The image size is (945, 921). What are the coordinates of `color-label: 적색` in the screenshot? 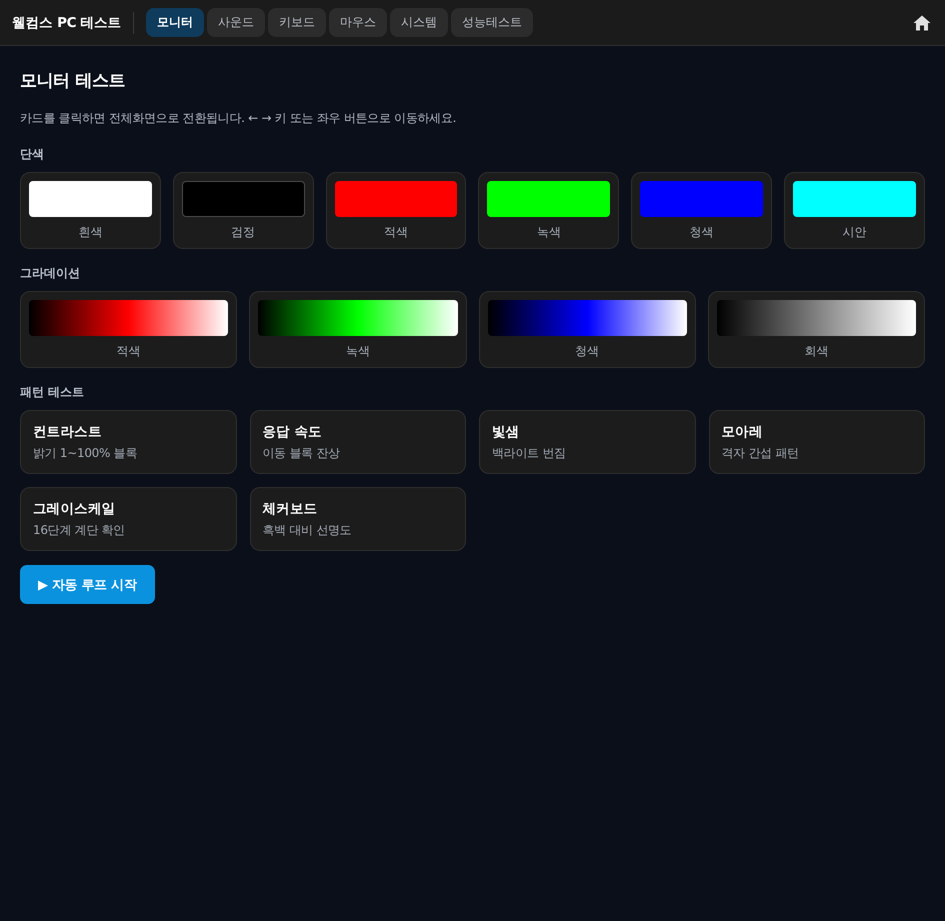 It's located at (396, 232).